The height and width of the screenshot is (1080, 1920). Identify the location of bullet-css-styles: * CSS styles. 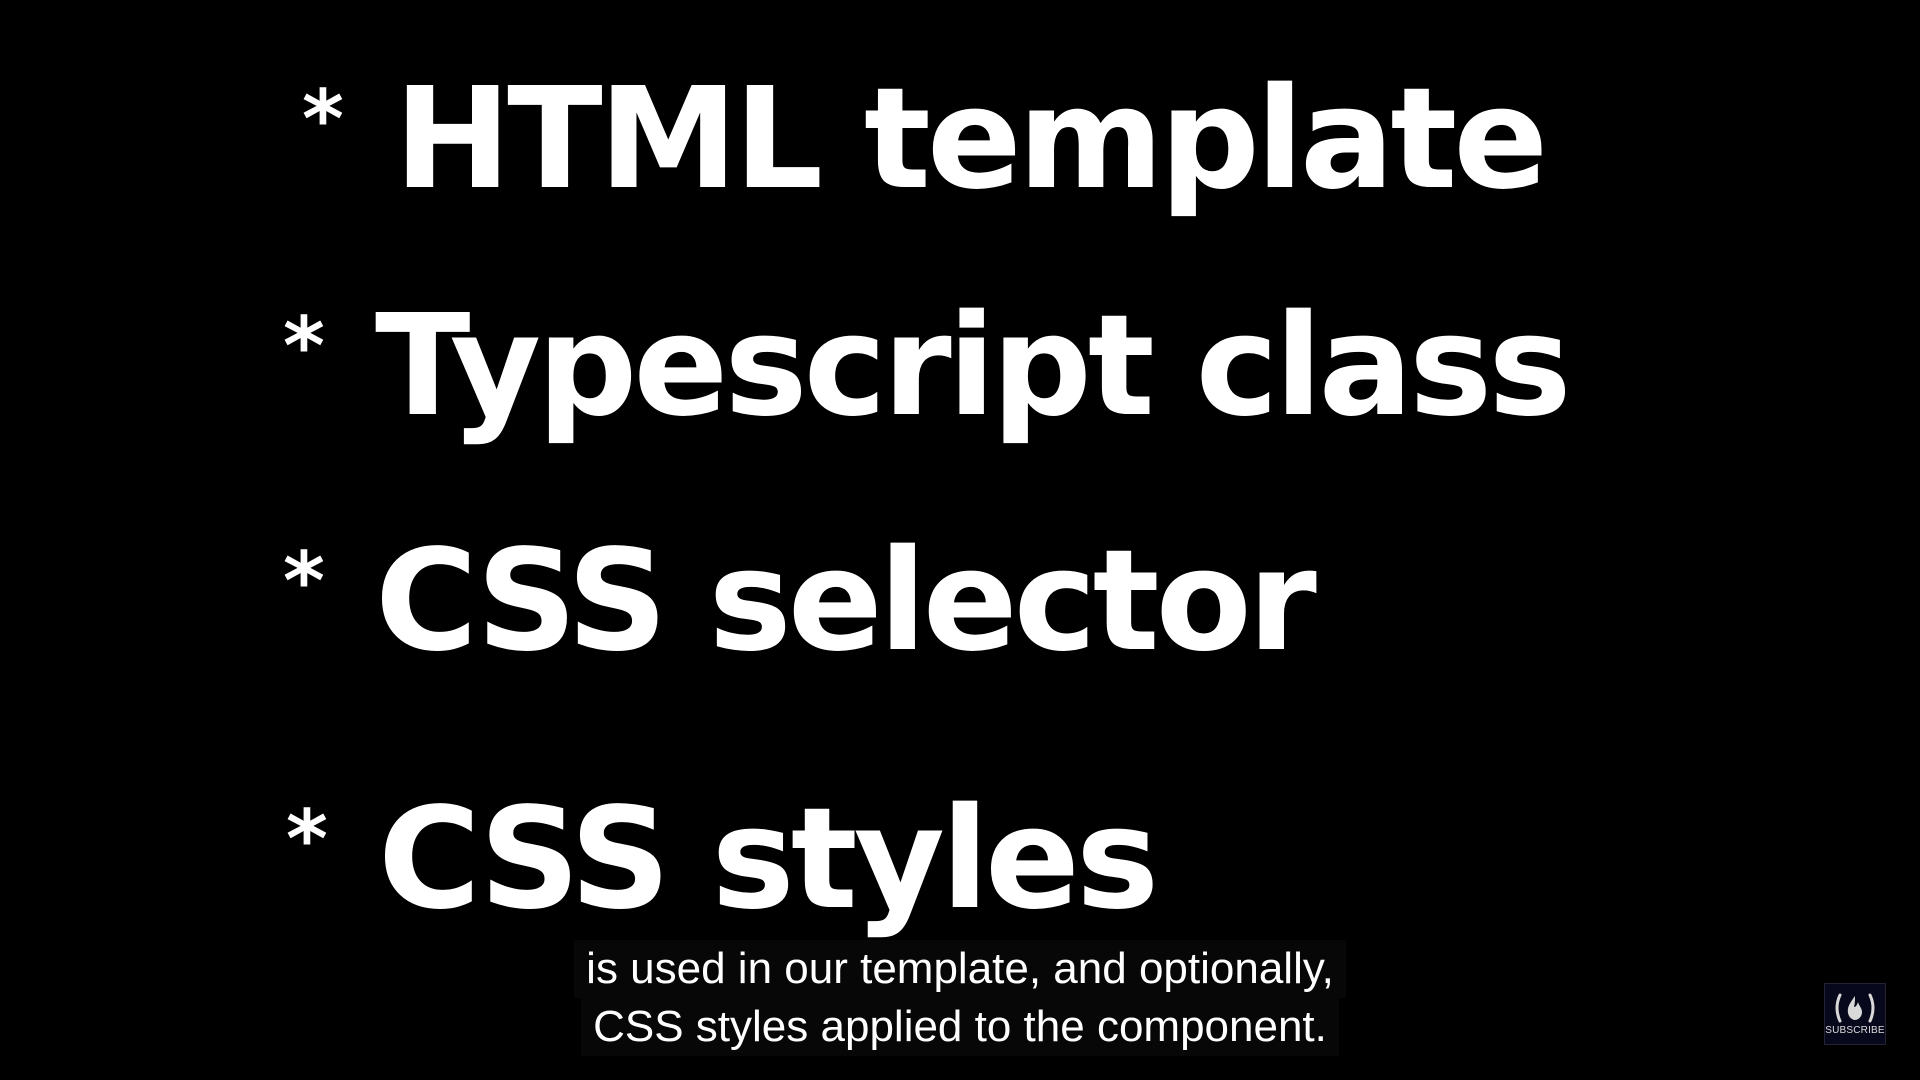
(722, 859).